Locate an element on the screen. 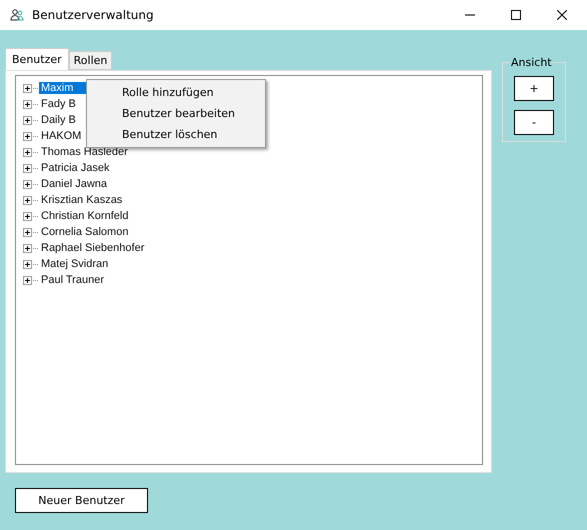  tree-item: Thomas Hasleder is located at coordinates (84, 152).